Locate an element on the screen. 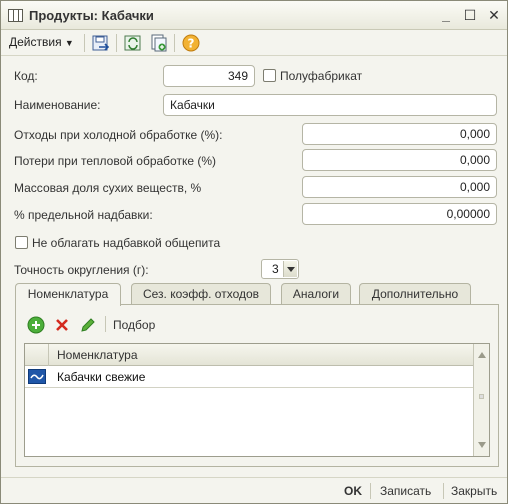 The height and width of the screenshot is (504, 508). help-icon: ? is located at coordinates (191, 43).